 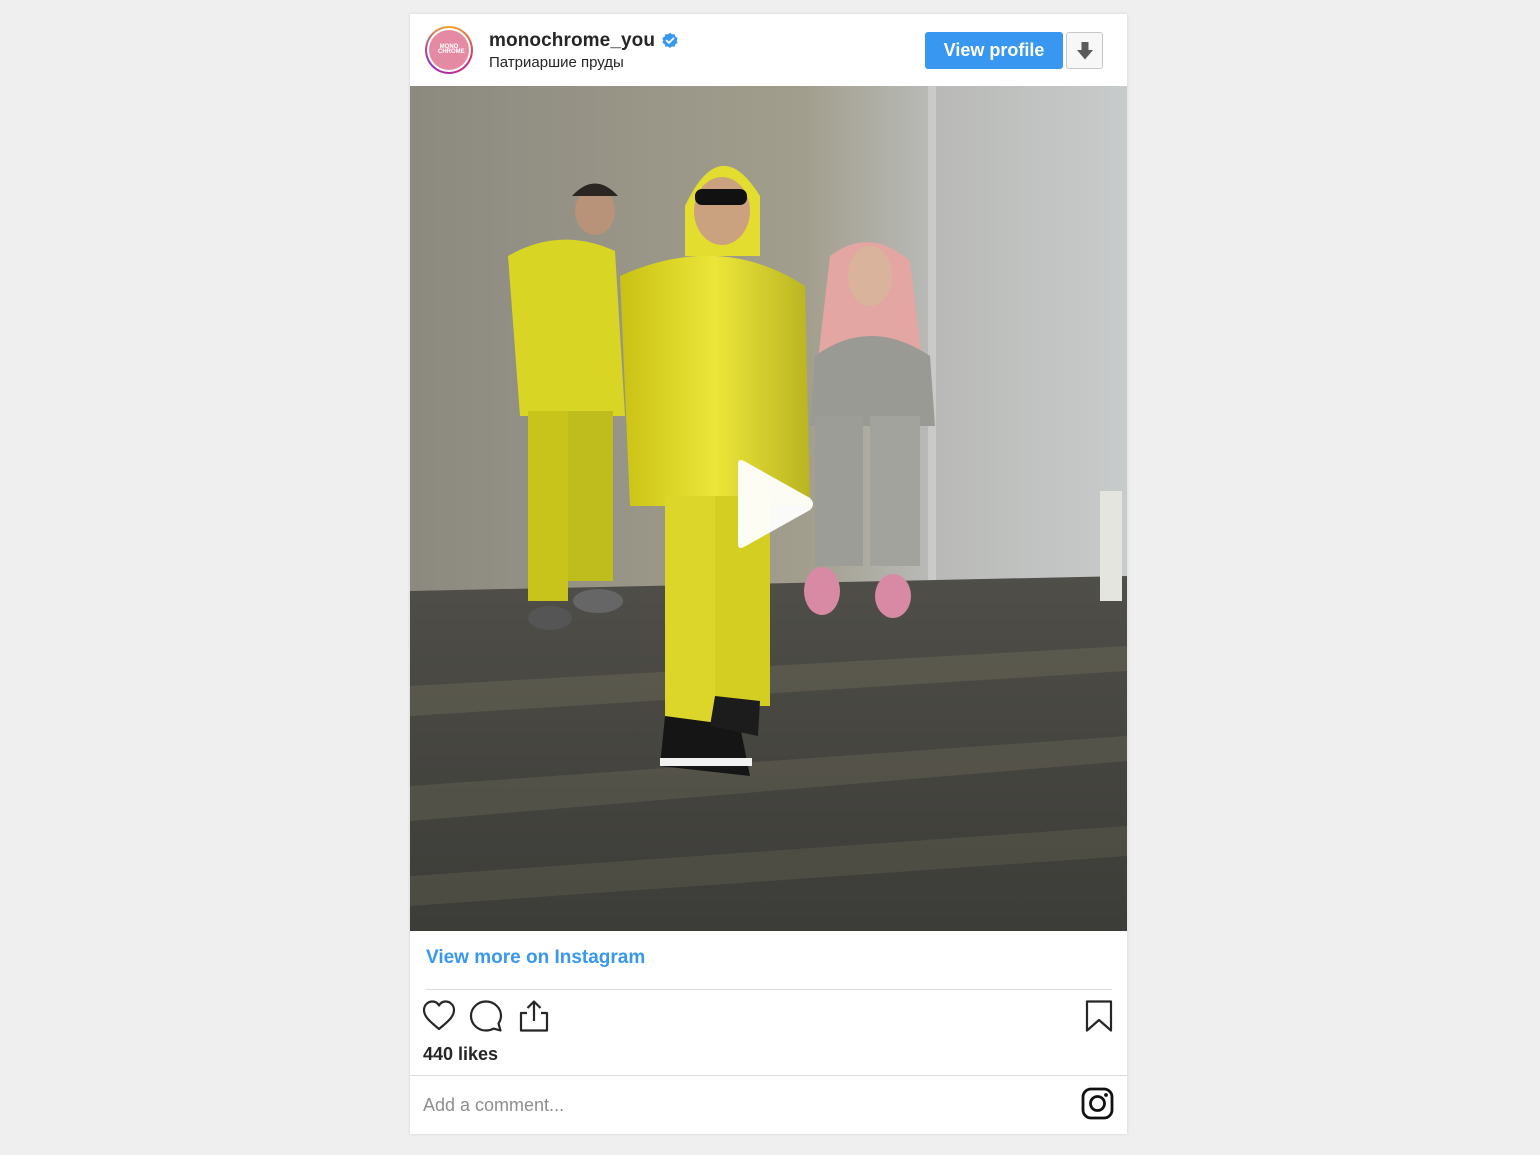 What do you see at coordinates (994, 50) in the screenshot?
I see `view-profile-button: View profile` at bounding box center [994, 50].